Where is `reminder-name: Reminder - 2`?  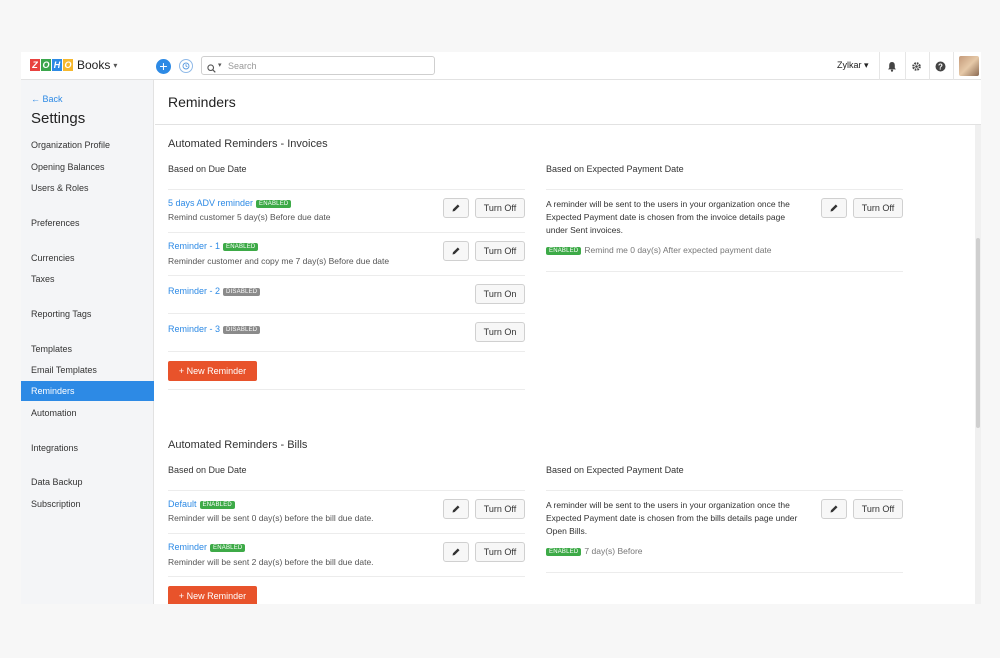
reminder-name: Reminder - 2 is located at coordinates (194, 291).